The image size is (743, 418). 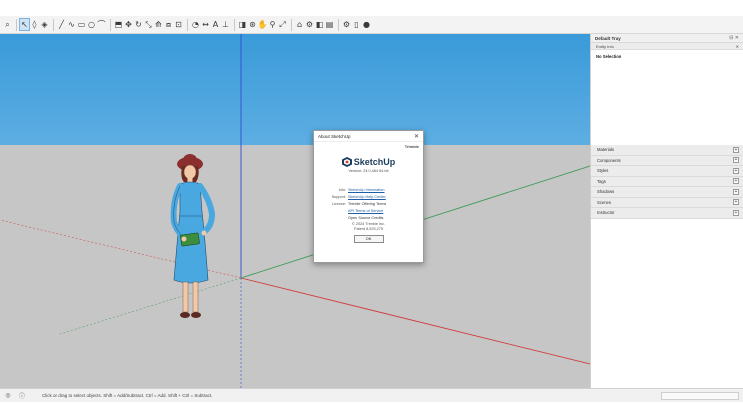 I want to click on settings-icon: ⚙, so click(x=346, y=24).